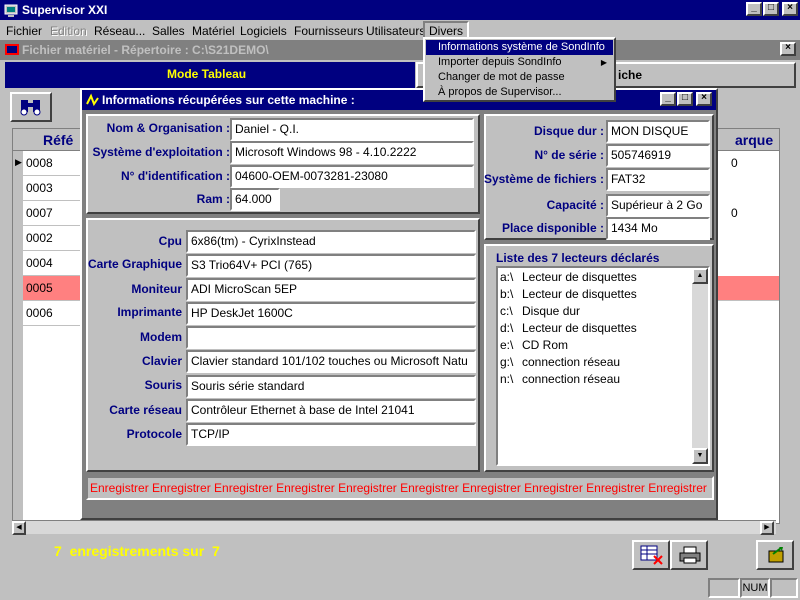  Describe the element at coordinates (543, 179) in the screenshot. I see `fs-label: Système de fichiers :` at that location.